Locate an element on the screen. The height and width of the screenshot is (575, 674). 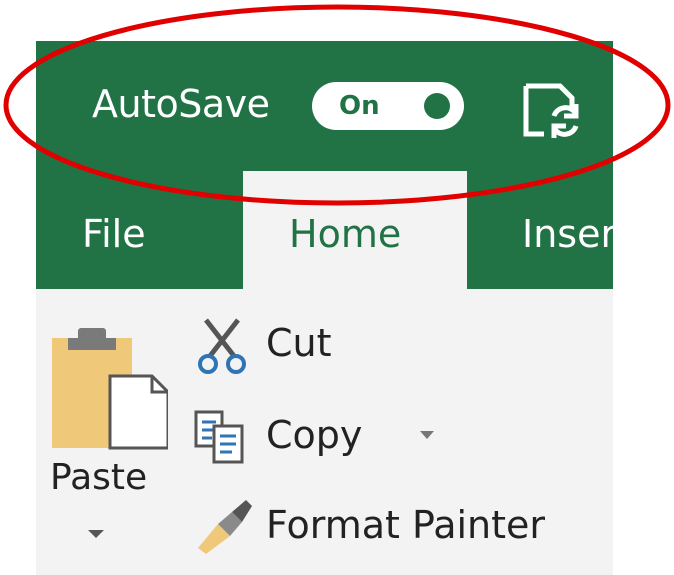
format-painter-label: Format Painter is located at coordinates (406, 525).